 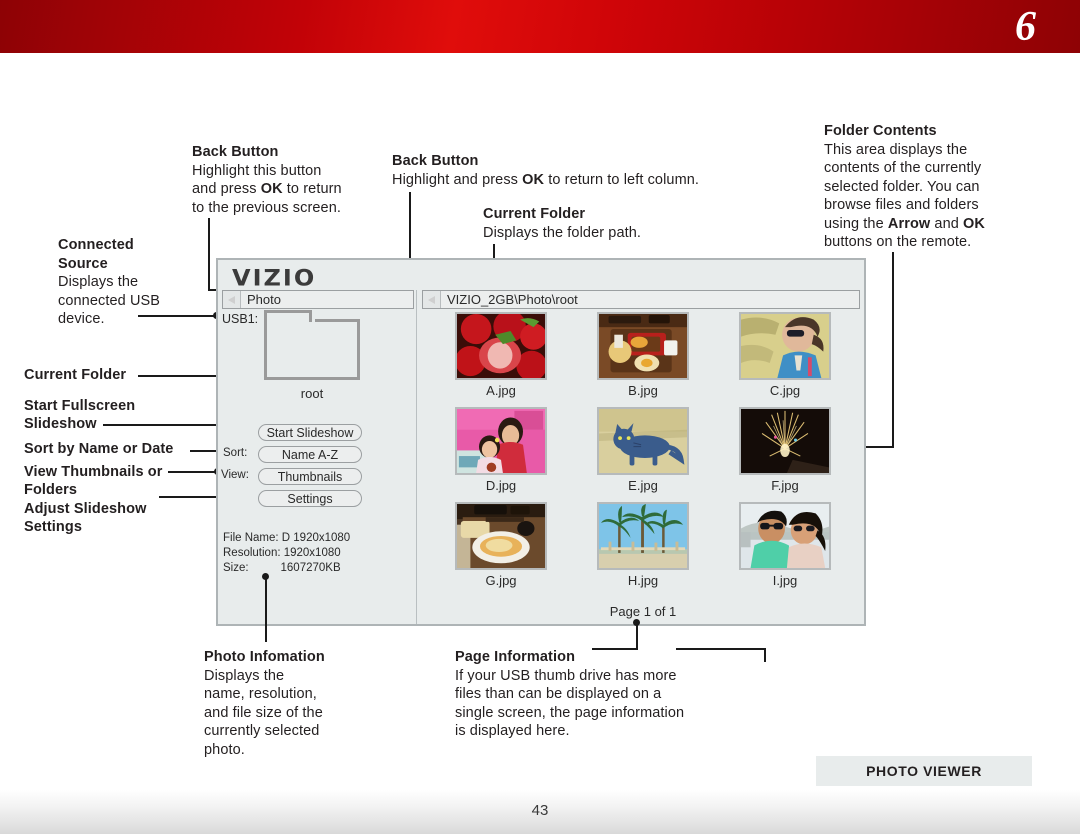 I want to click on thumbnail-image-food-tray, so click(x=643, y=346).